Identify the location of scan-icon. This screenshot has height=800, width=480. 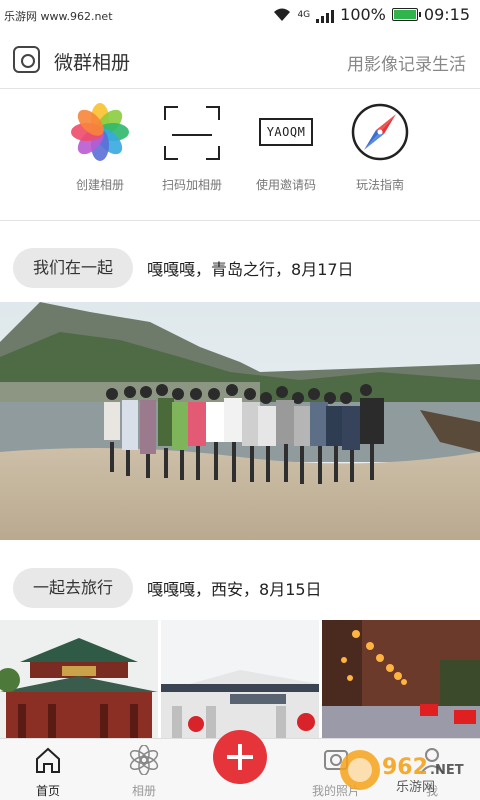
(192, 132).